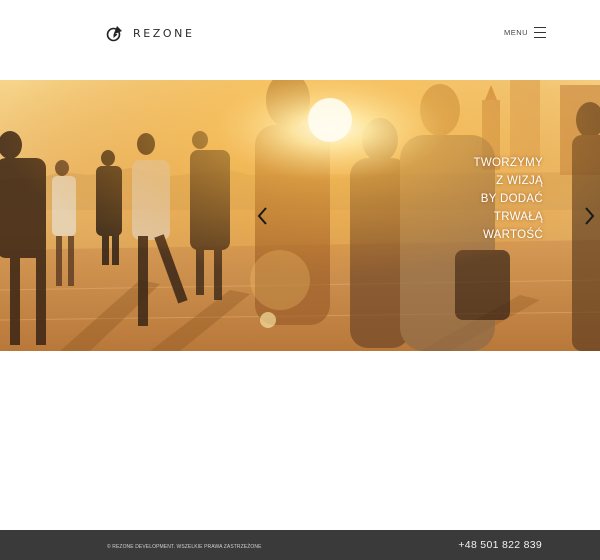 The image size is (600, 560). Describe the element at coordinates (511, 199) in the screenshot. I see `caption-line: BY DODAĆ` at that location.